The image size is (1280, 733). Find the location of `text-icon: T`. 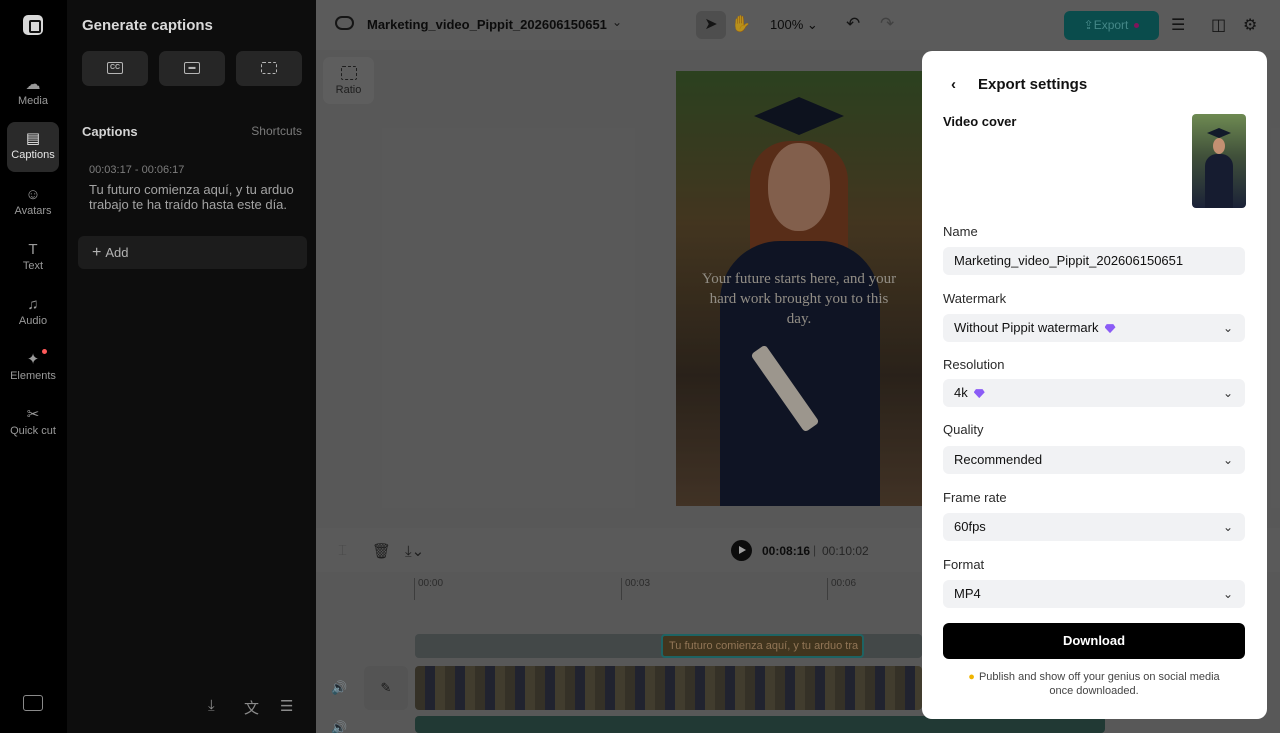

text-icon: T is located at coordinates (33, 249).